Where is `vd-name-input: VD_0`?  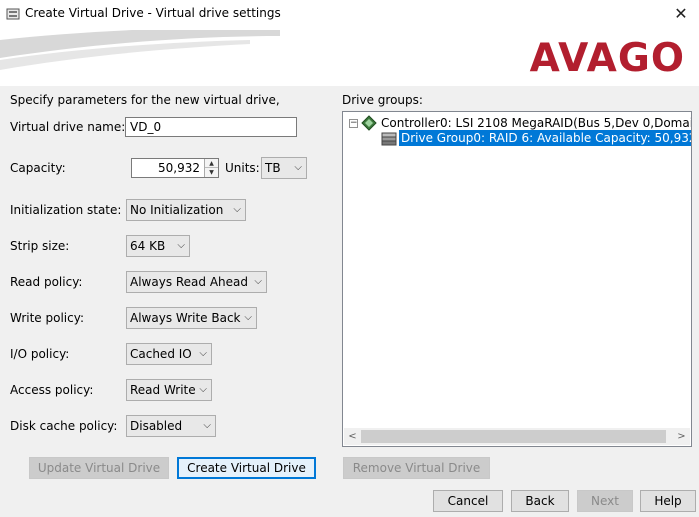 vd-name-input: VD_0 is located at coordinates (211, 127).